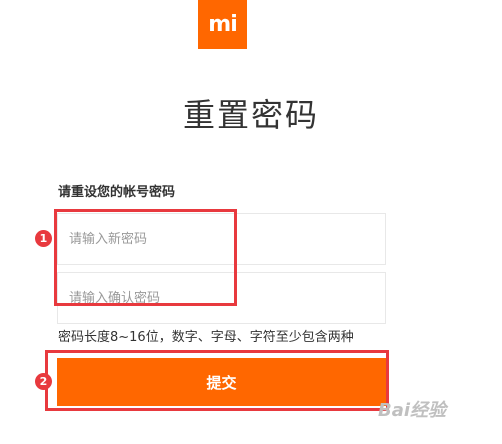  What do you see at coordinates (250, 115) in the screenshot?
I see `page-title: 重置密码` at bounding box center [250, 115].